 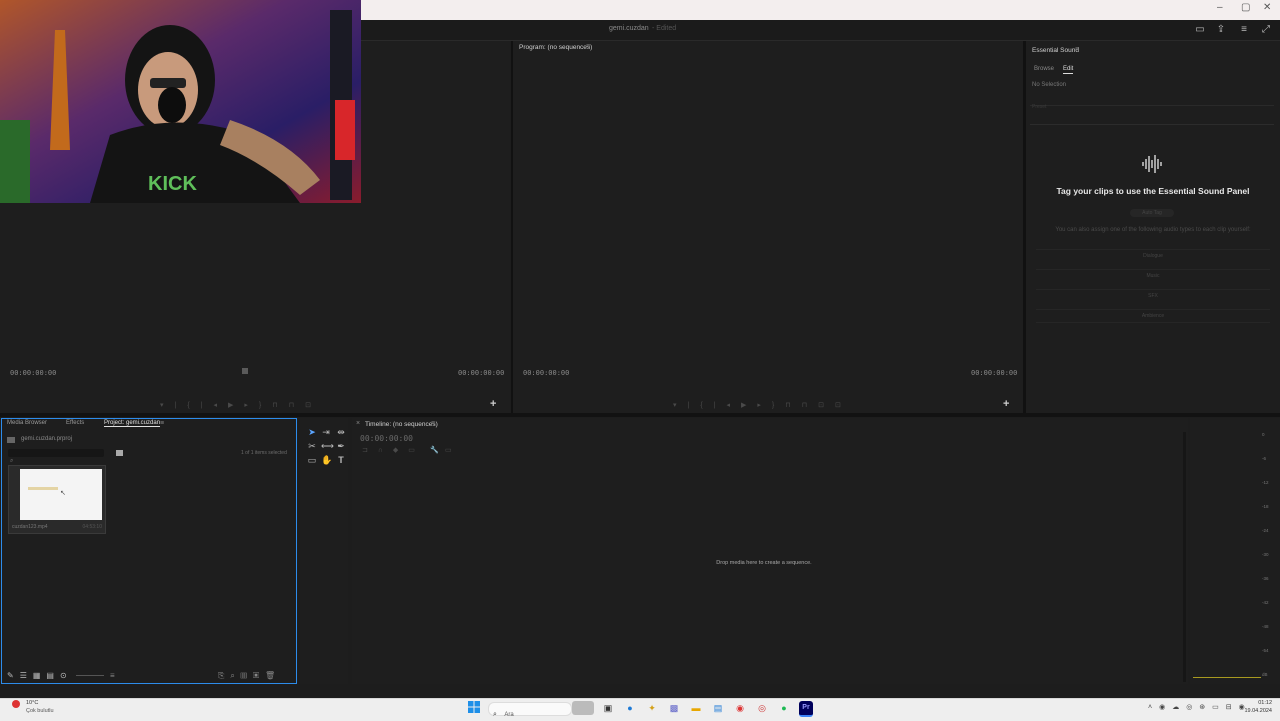 I want to click on weather-temp: 10°C, so click(x=32, y=703).